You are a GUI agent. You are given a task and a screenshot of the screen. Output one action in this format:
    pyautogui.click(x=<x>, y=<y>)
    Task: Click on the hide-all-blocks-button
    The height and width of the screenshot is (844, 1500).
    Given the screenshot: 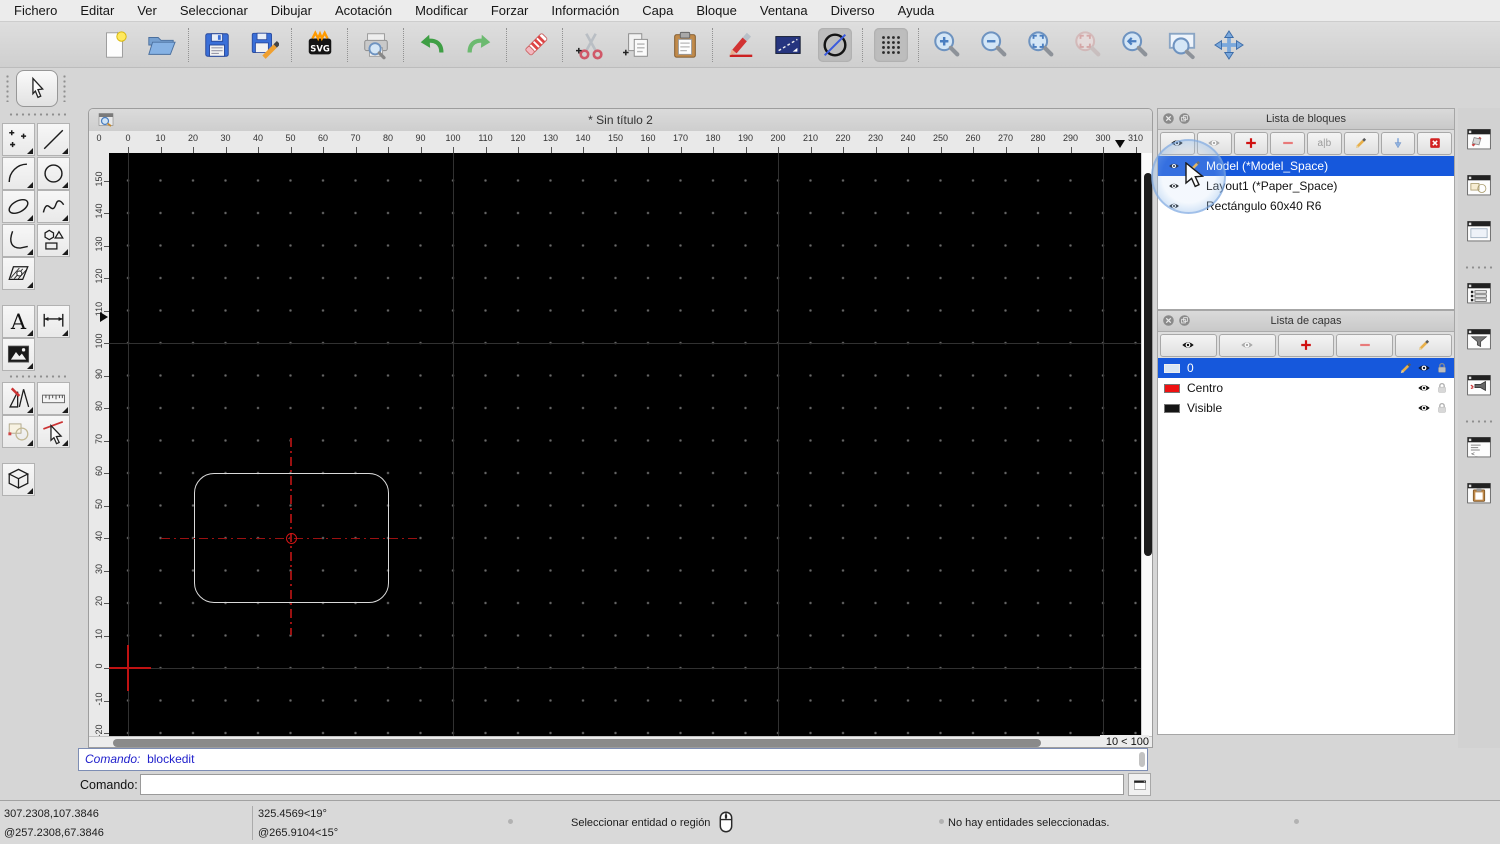 What is the action you would take?
    pyautogui.click(x=1214, y=143)
    